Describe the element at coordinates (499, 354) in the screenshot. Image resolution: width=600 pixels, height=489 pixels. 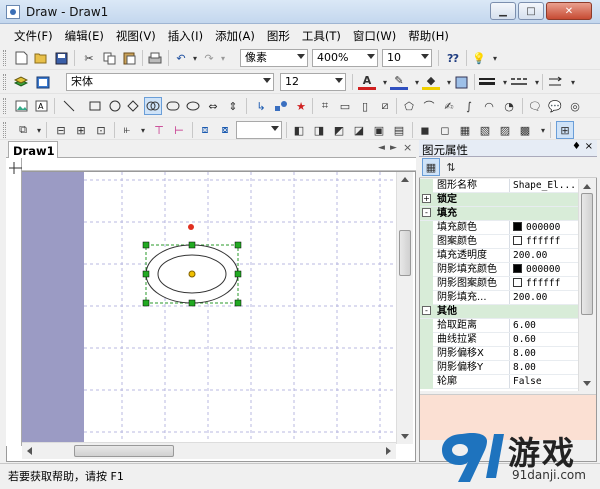
I see `property-row: 阴影偏移X 8.00` at that location.